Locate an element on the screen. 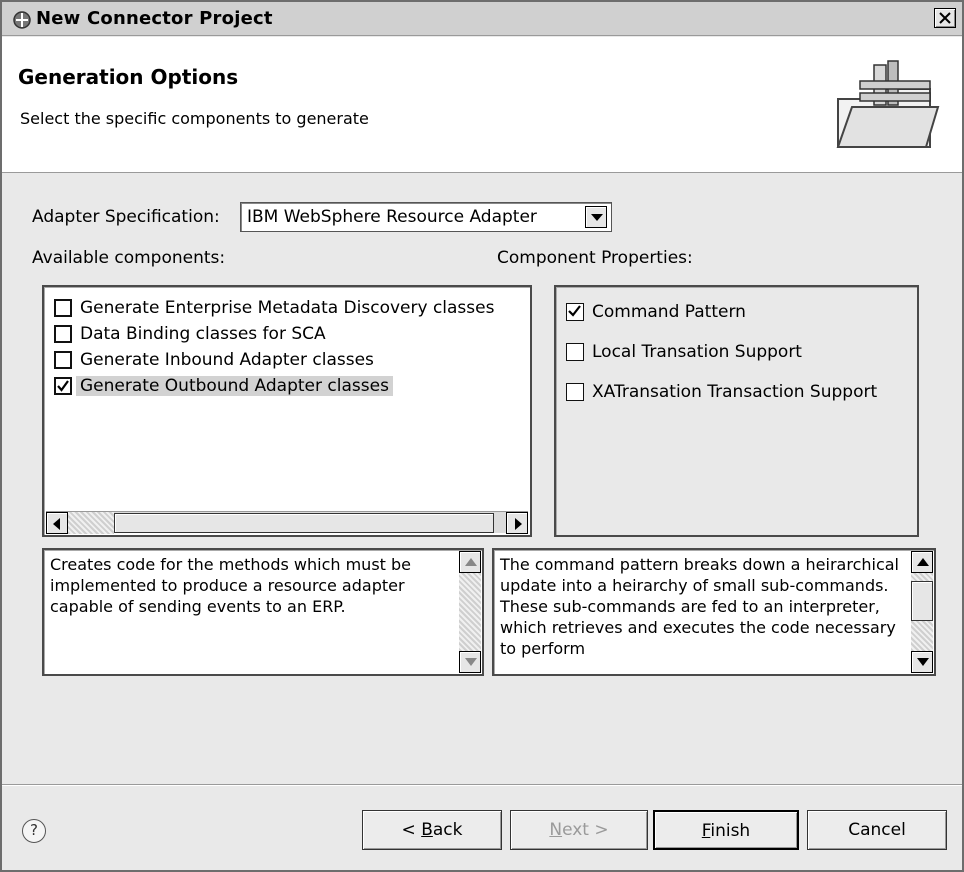 This screenshot has width=964, height=872. adapter-spec-label: Adapter Specification: is located at coordinates (126, 217).